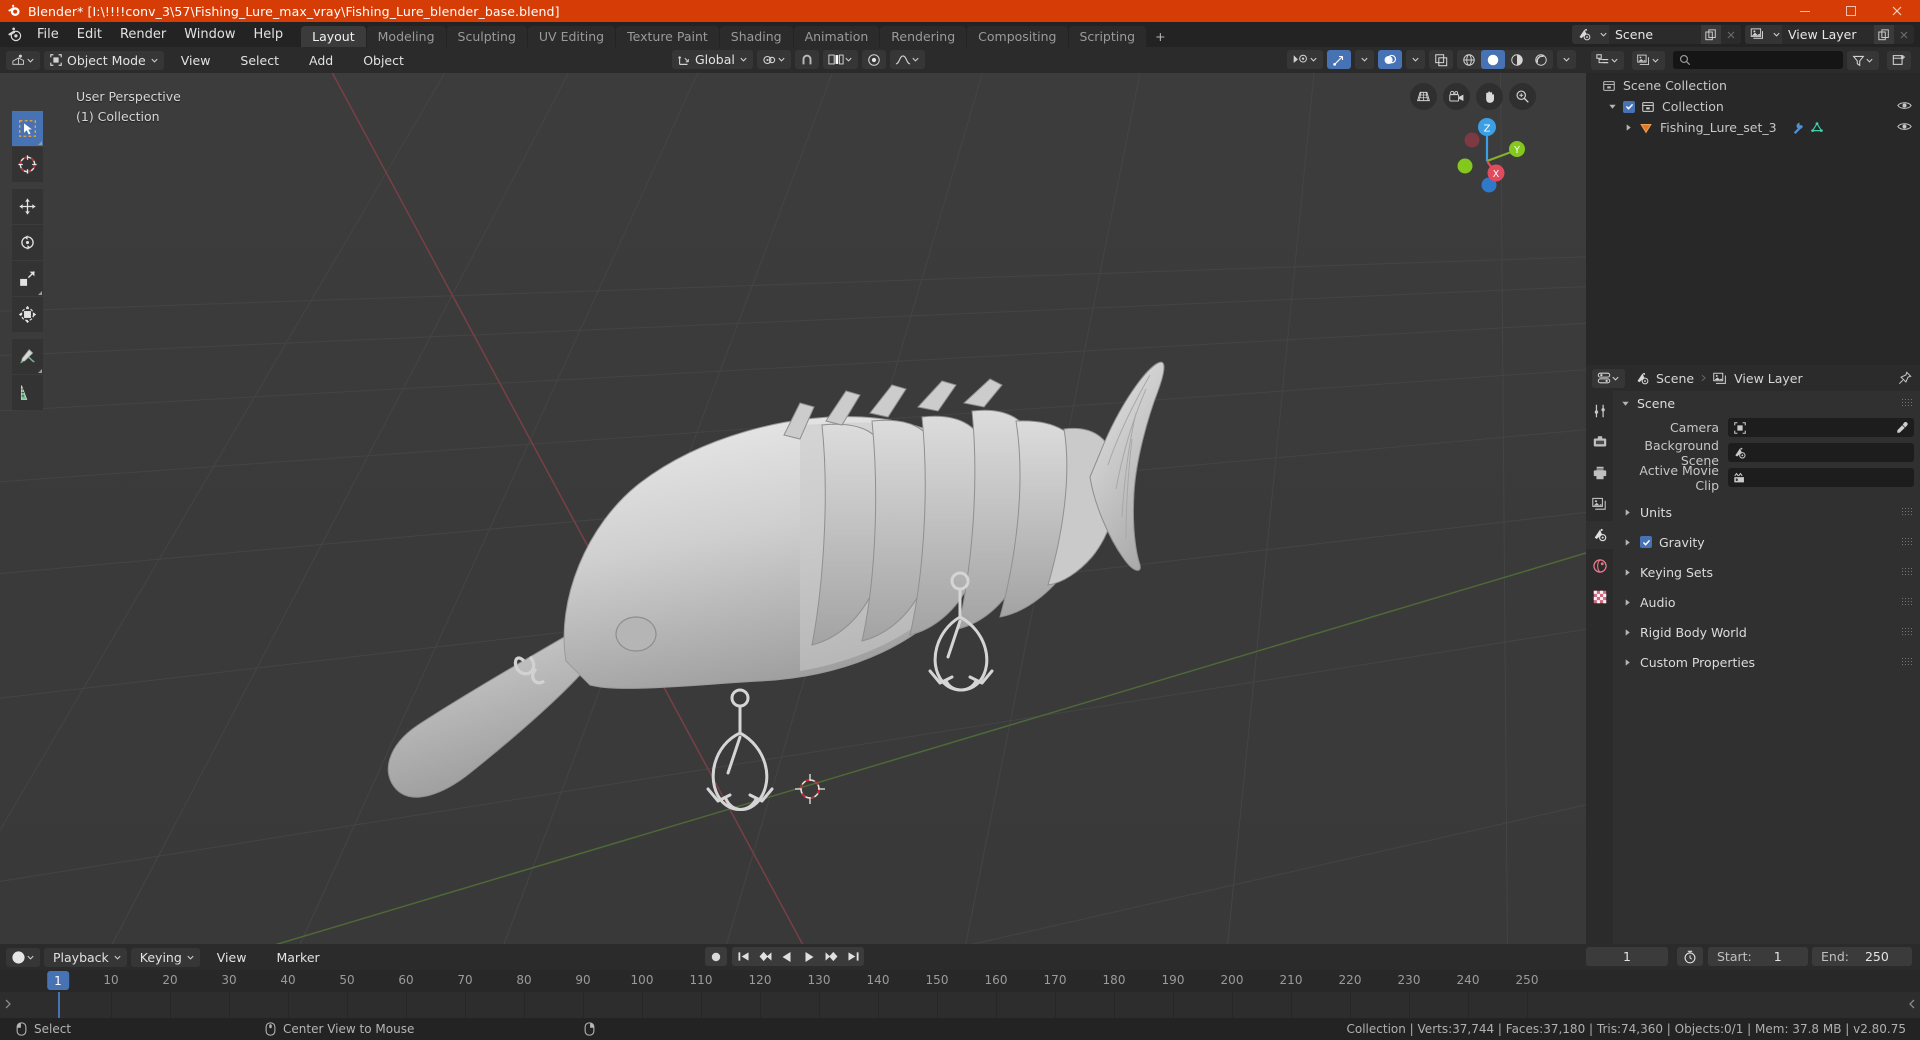 This screenshot has height=1040, width=1920. What do you see at coordinates (27, 392) in the screenshot?
I see `measure-tool` at bounding box center [27, 392].